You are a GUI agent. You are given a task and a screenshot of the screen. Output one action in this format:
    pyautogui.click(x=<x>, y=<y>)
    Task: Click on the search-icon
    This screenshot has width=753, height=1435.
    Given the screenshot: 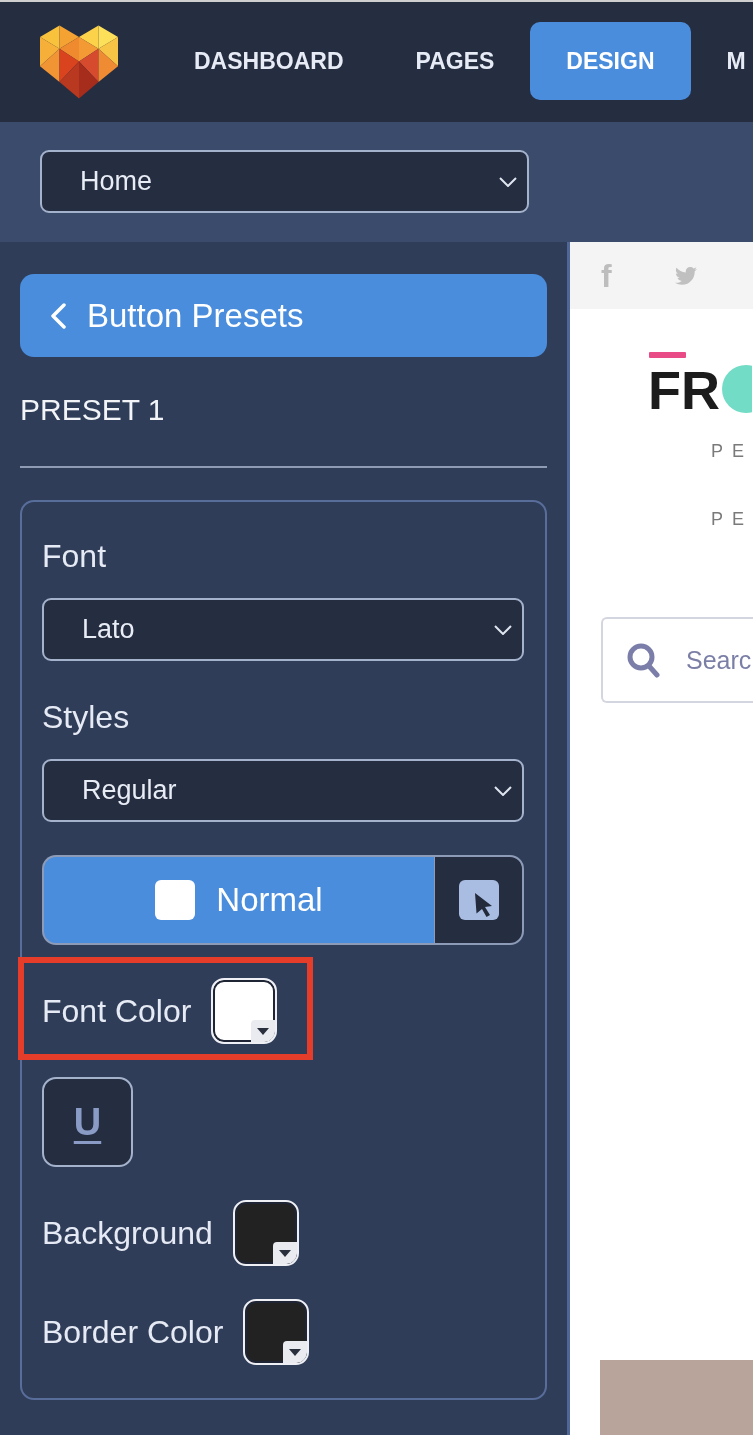 What is the action you would take?
    pyautogui.click(x=643, y=660)
    